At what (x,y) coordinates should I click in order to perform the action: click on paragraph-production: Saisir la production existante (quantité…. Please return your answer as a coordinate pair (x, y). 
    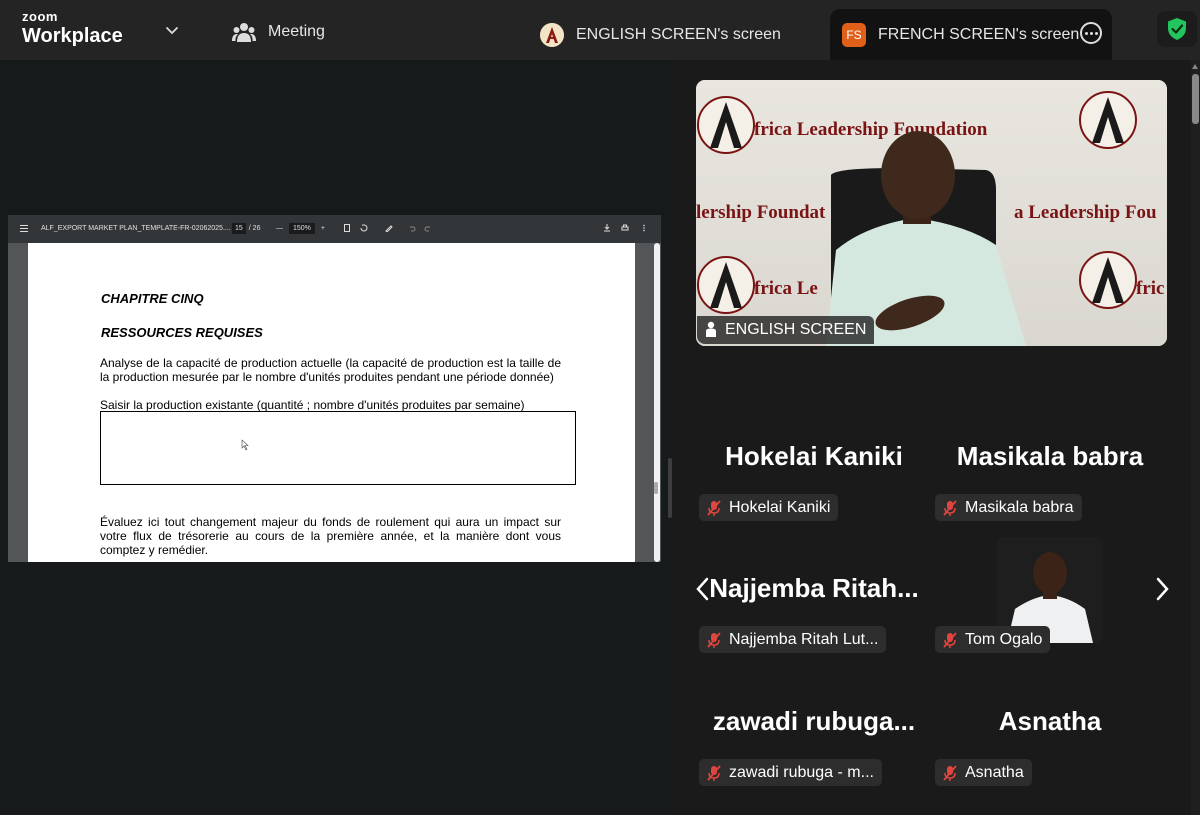
    Looking at the image, I should click on (312, 405).